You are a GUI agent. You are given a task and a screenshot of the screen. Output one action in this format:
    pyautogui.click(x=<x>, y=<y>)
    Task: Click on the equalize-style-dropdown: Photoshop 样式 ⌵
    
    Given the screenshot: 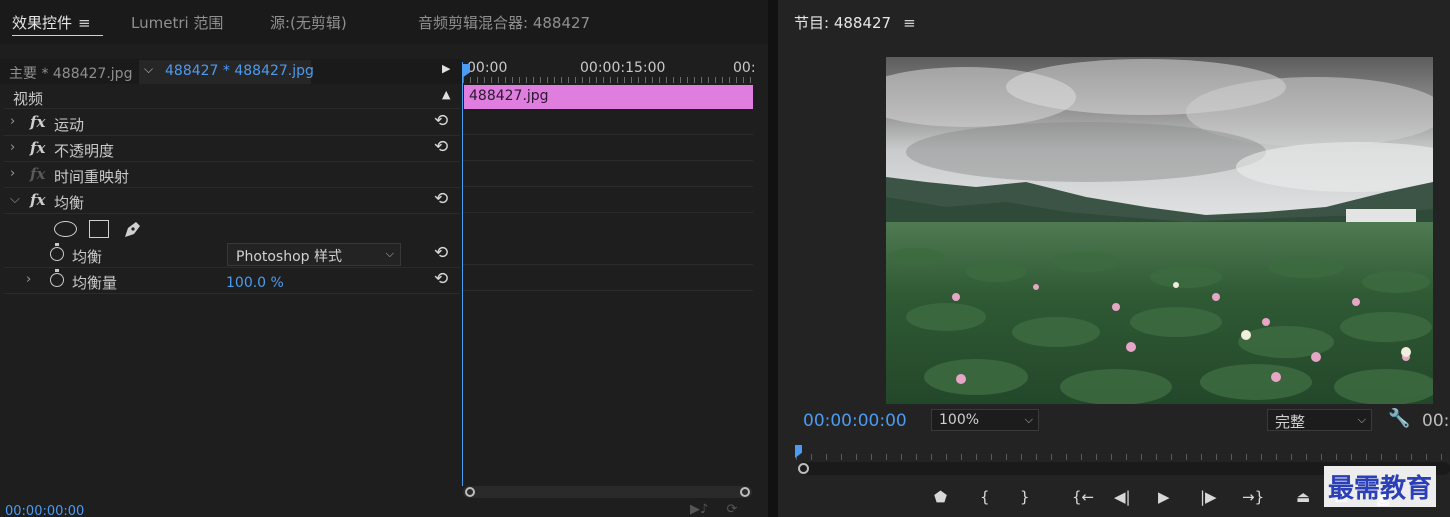 What is the action you would take?
    pyautogui.click(x=314, y=254)
    